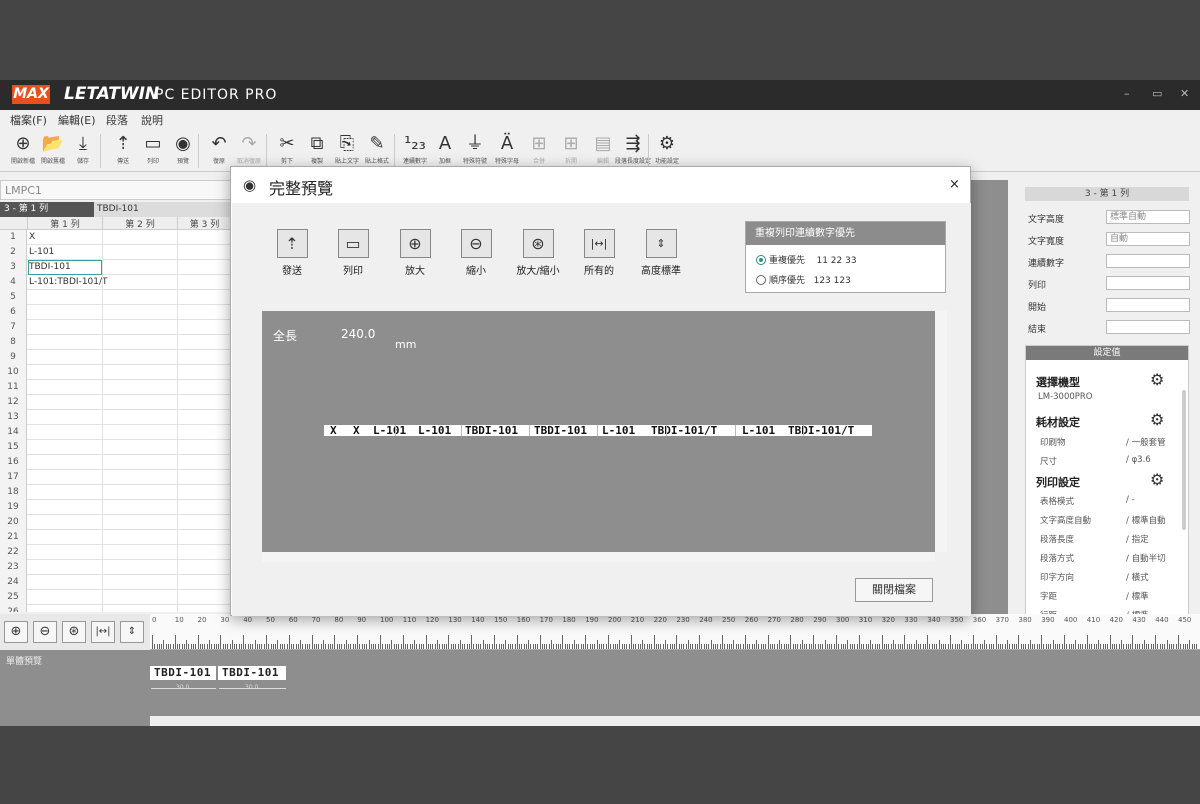 The width and height of the screenshot is (1200, 804). What do you see at coordinates (116, 582) in the screenshot?
I see `table-row: 24` at bounding box center [116, 582].